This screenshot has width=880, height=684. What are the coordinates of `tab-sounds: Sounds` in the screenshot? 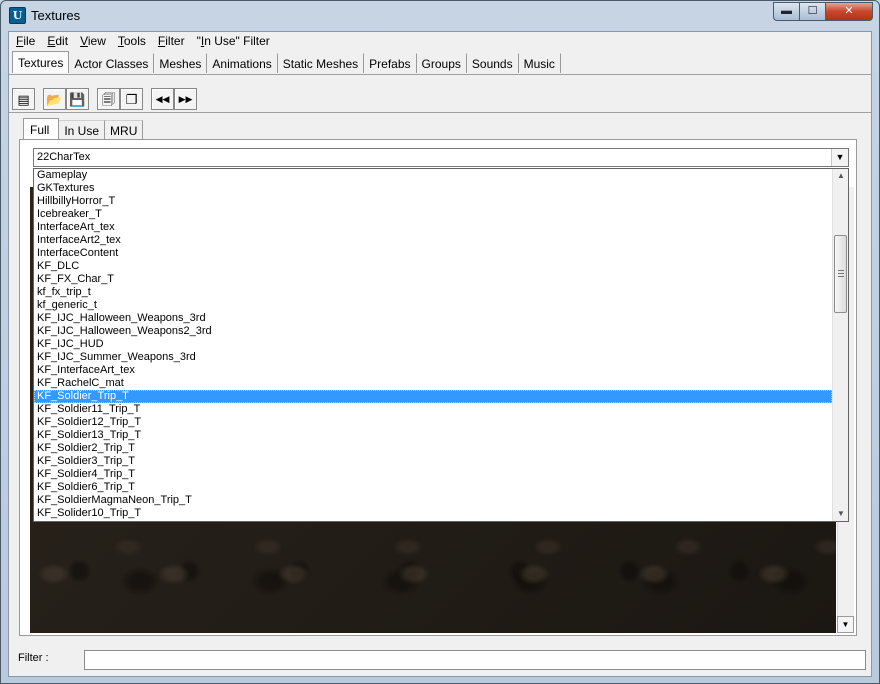 It's located at (492, 63).